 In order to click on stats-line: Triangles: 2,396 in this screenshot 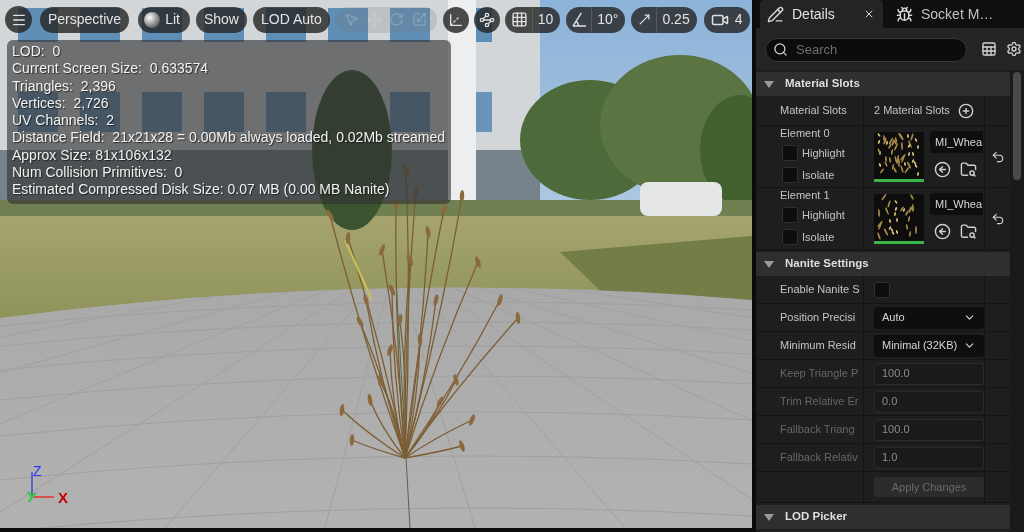, I will do `click(64, 86)`.